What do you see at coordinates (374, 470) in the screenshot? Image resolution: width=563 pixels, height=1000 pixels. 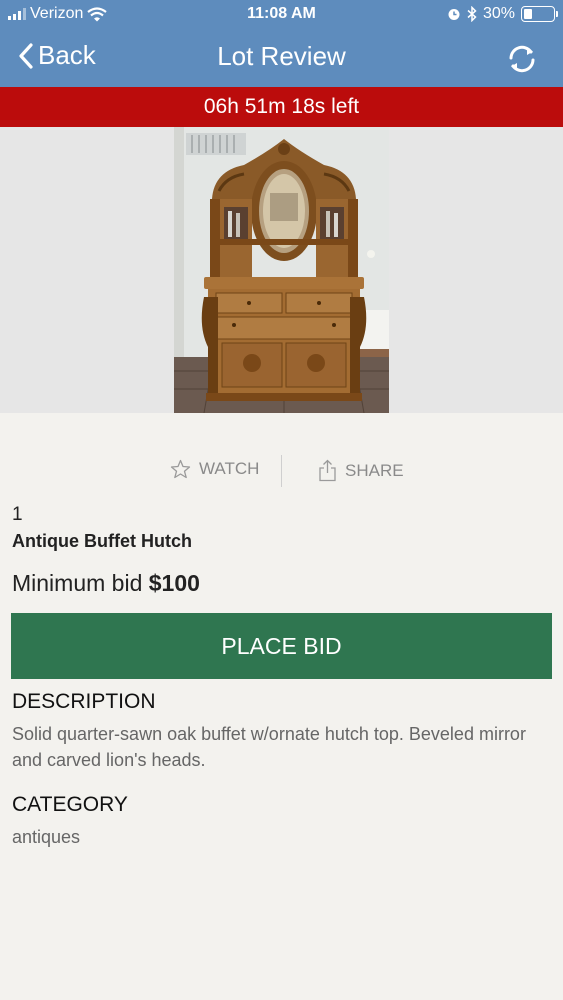 I see `share-label: SHARE` at bounding box center [374, 470].